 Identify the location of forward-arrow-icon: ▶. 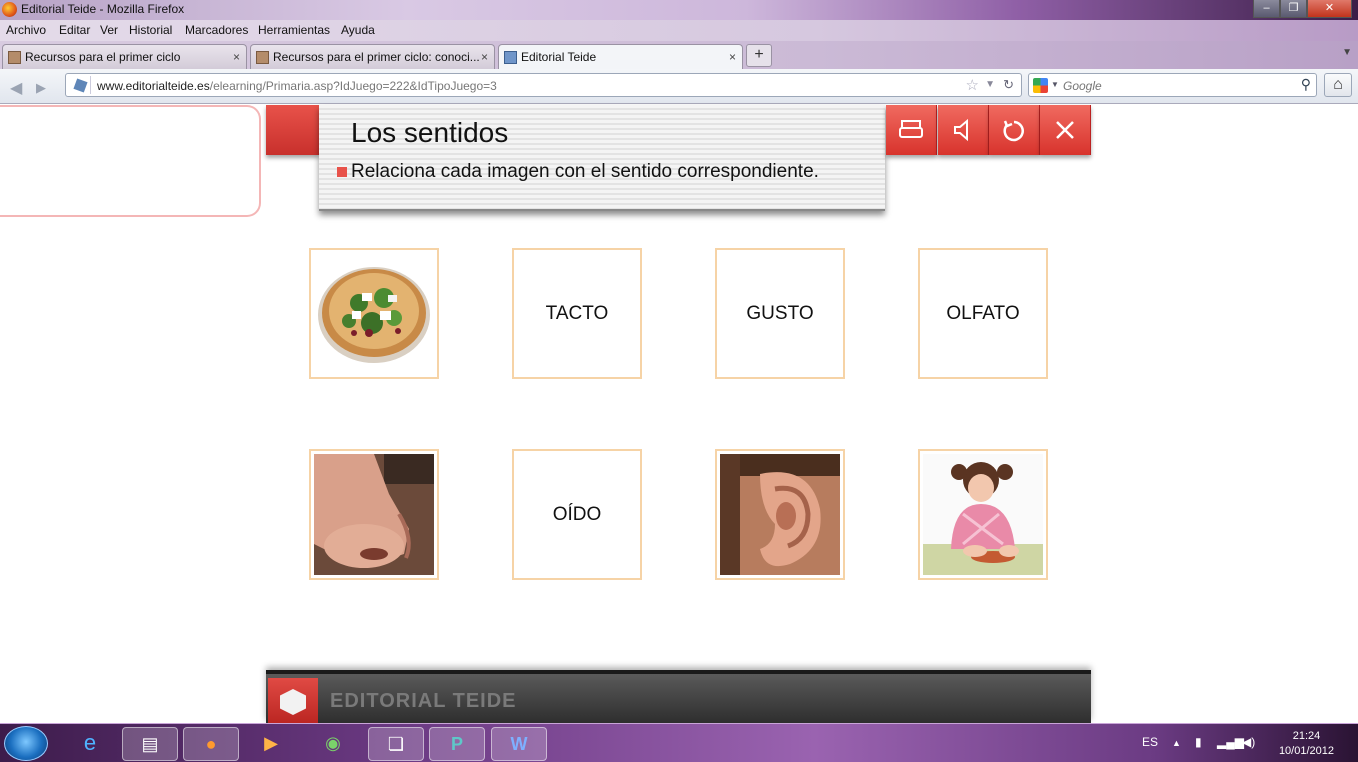
(41, 88).